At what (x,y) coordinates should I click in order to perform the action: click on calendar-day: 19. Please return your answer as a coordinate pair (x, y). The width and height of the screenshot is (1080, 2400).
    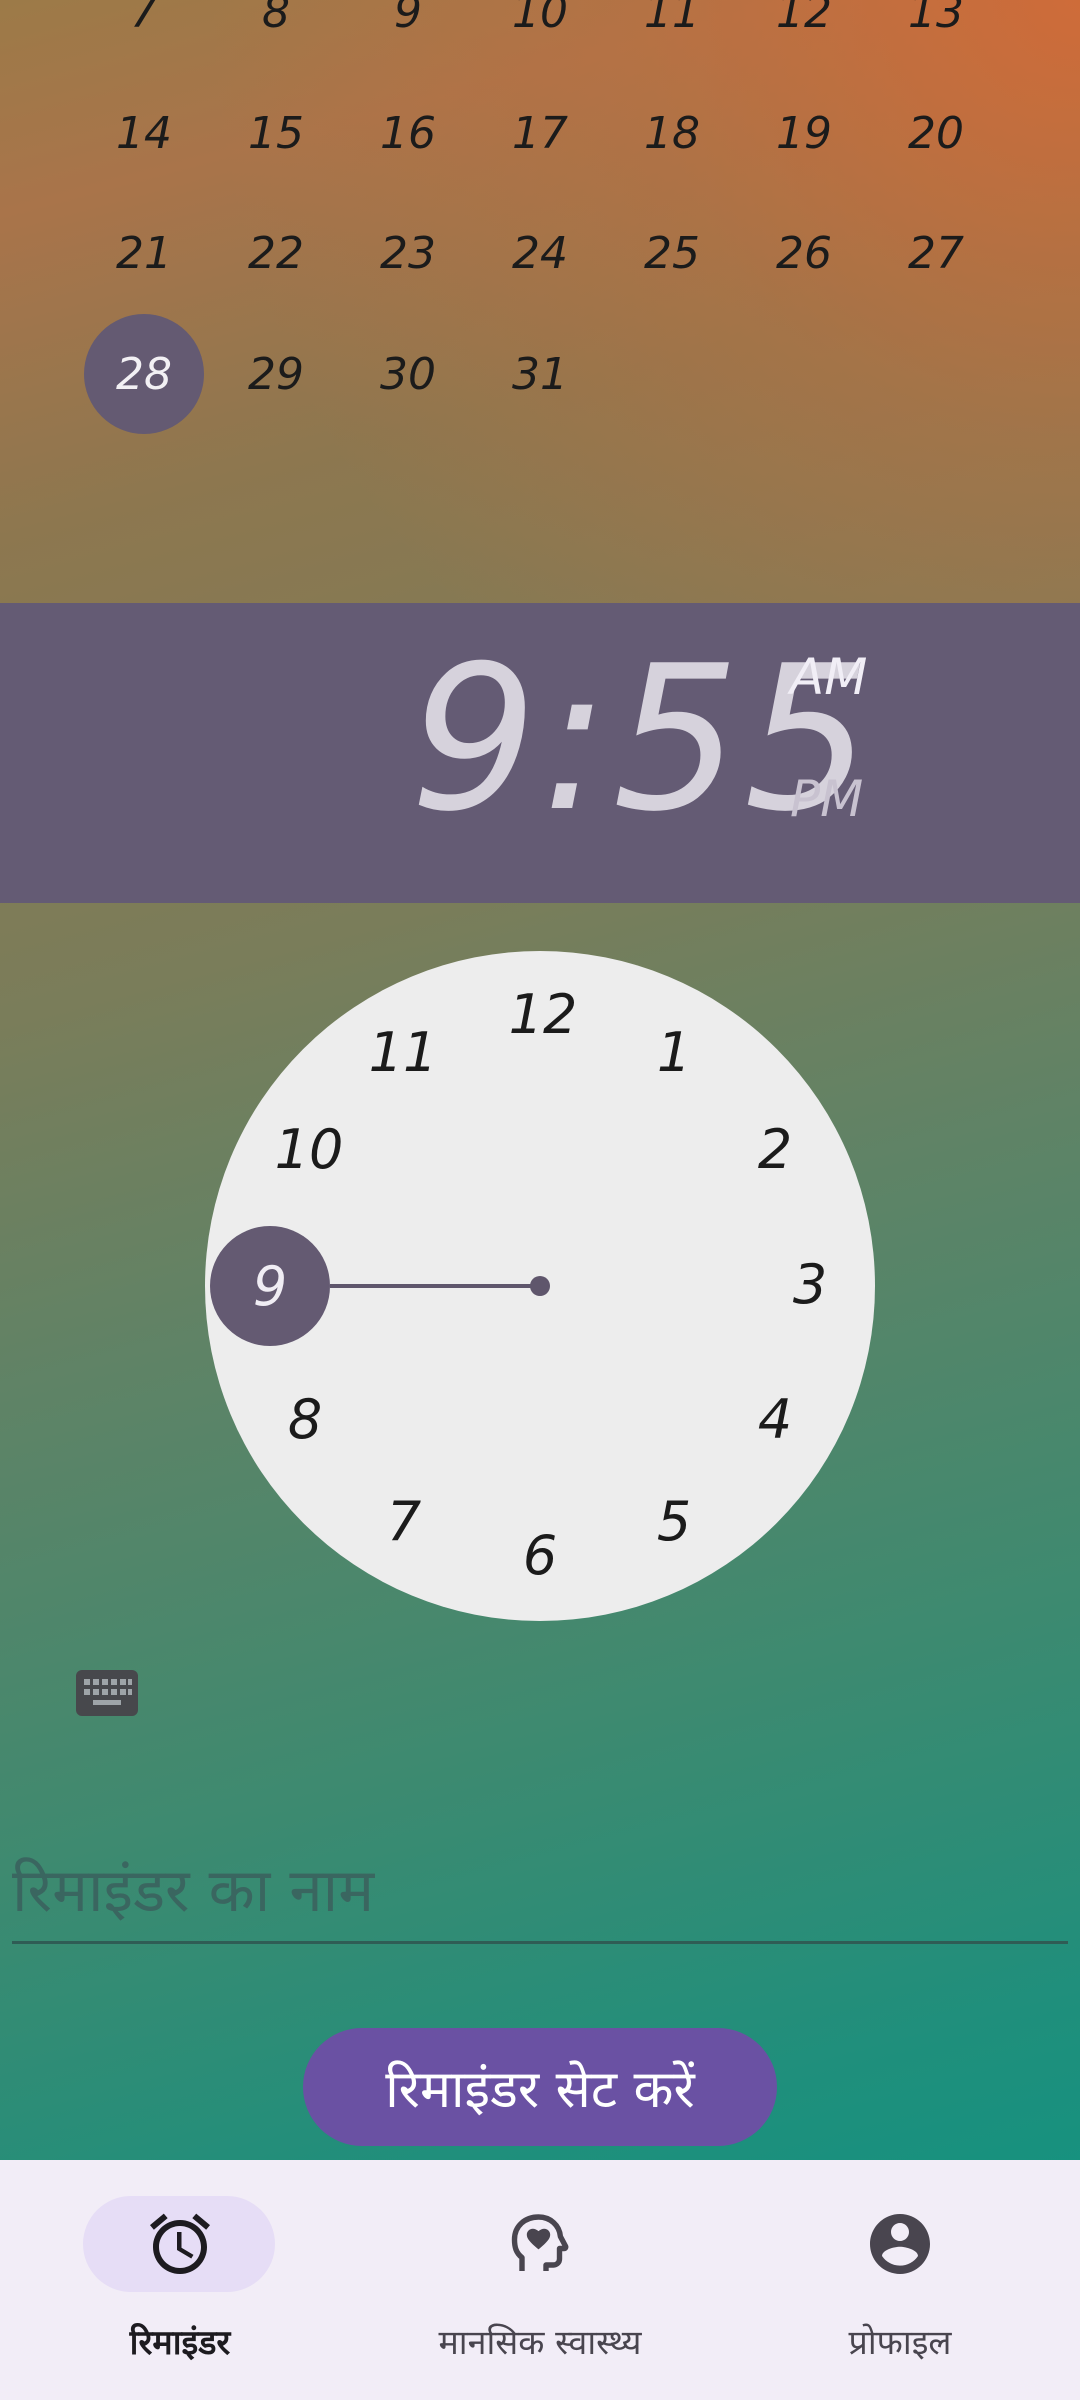
    Looking at the image, I should click on (804, 133).